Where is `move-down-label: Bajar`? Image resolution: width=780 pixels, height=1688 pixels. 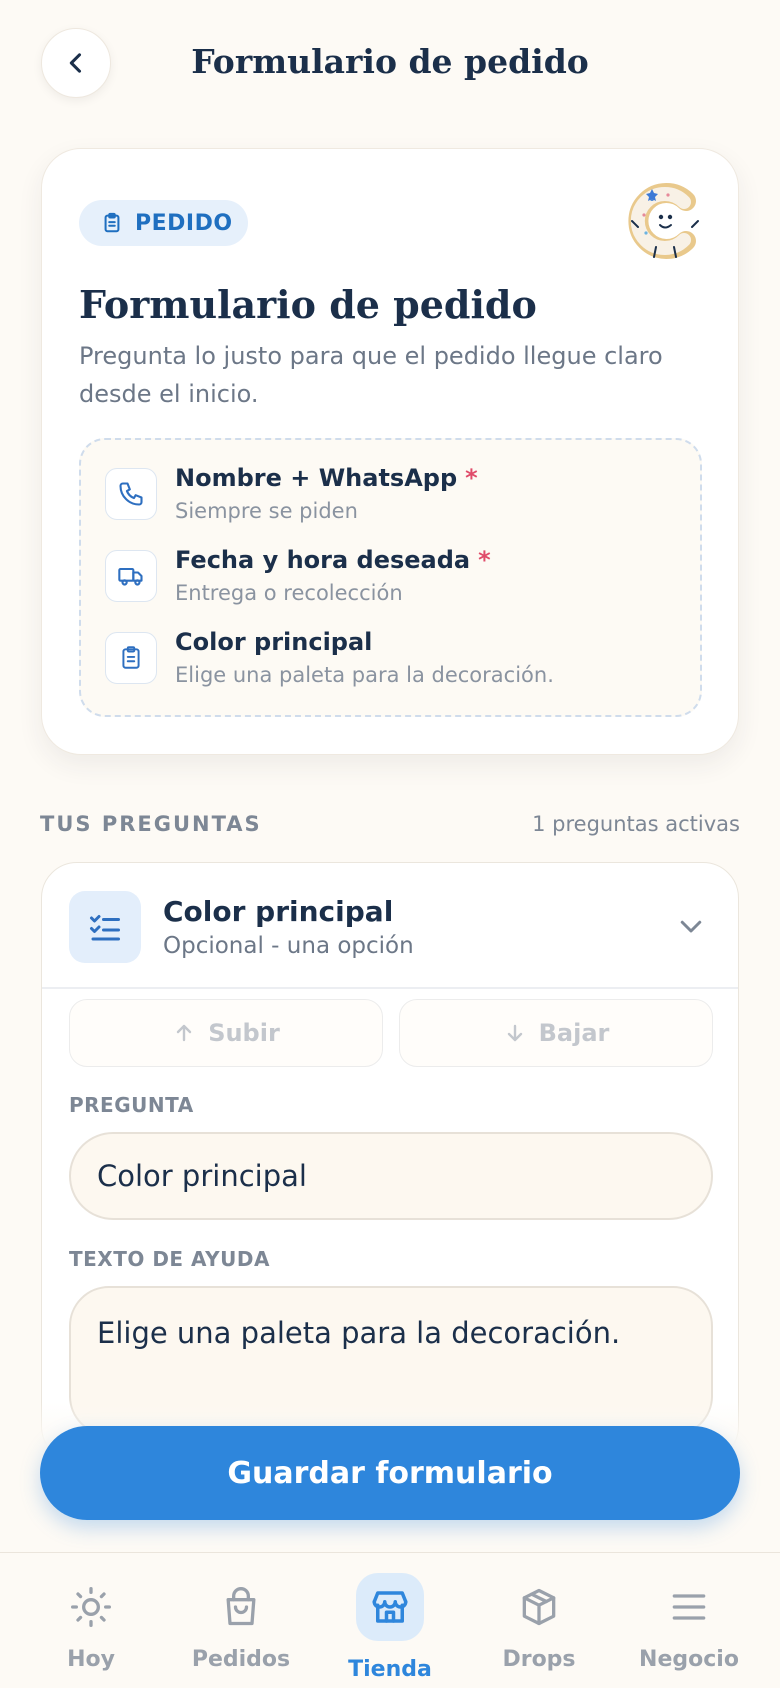
move-down-label: Bajar is located at coordinates (574, 1033).